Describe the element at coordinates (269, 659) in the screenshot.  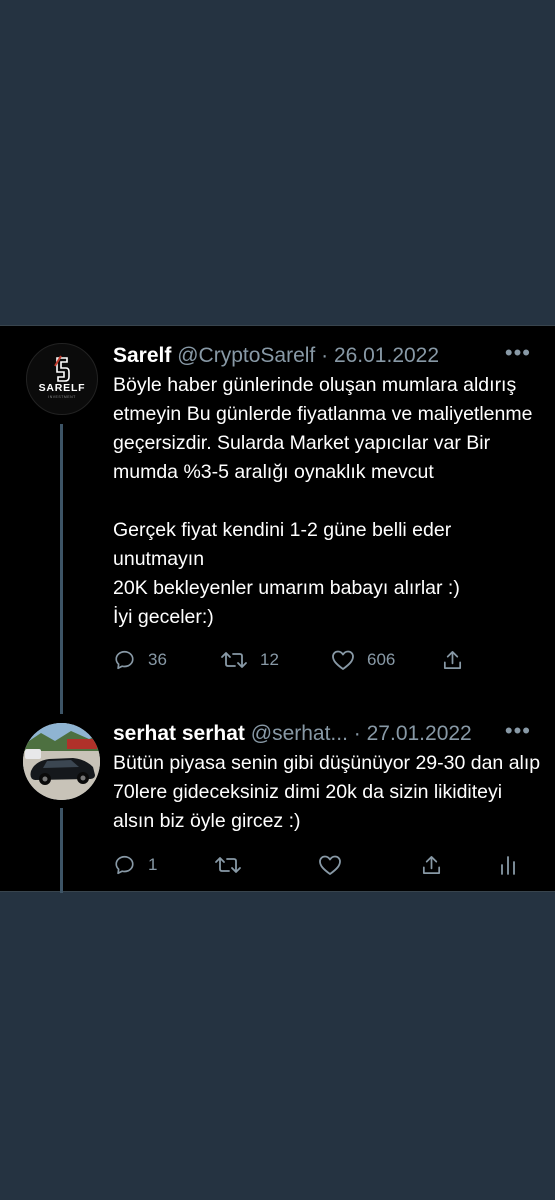
I see `retweet-count: 12` at that location.